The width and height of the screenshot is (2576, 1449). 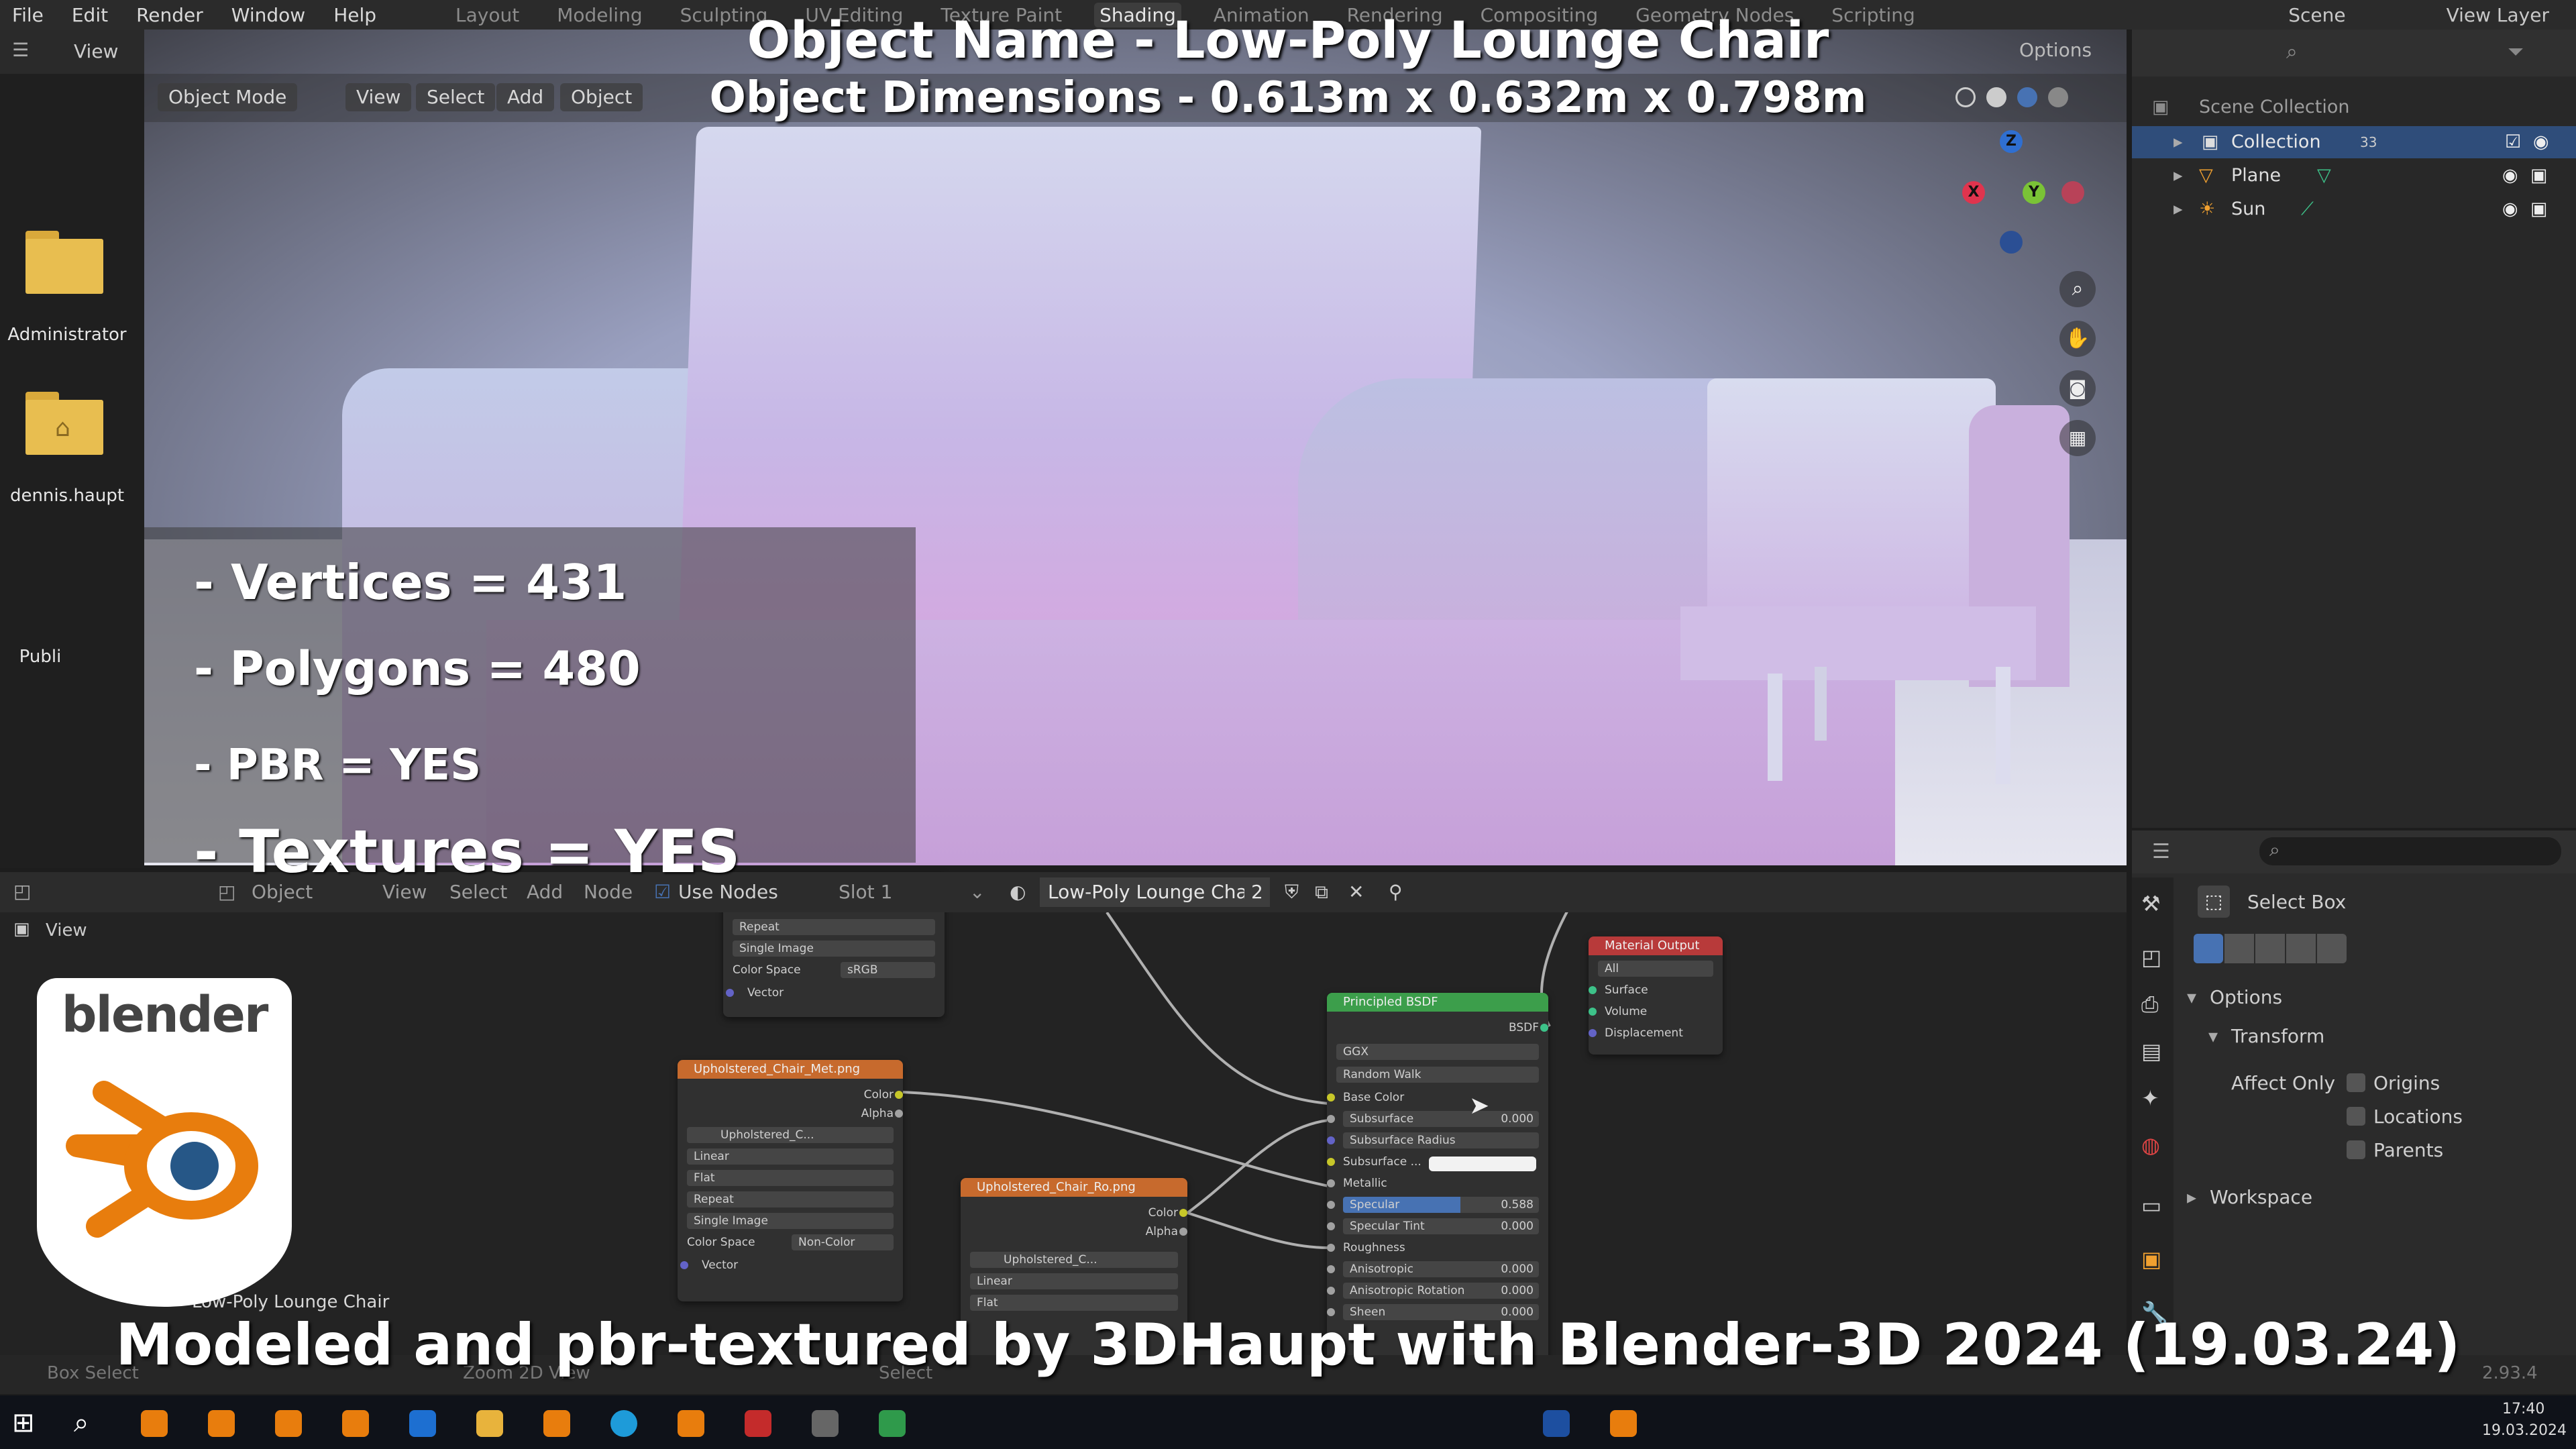 I want to click on mode-intersect-icon, so click(x=2332, y=948).